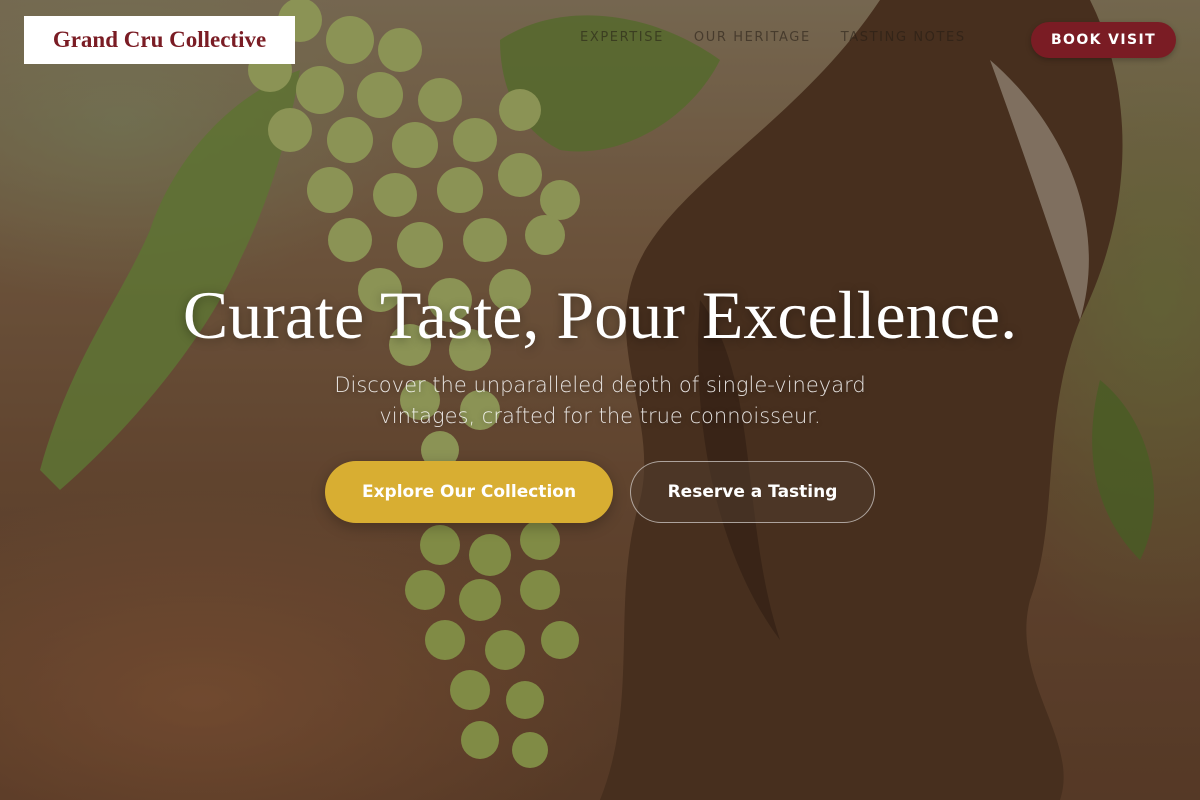  I want to click on nav-link-our-heritage: OUR HERITAGE, so click(752, 37).